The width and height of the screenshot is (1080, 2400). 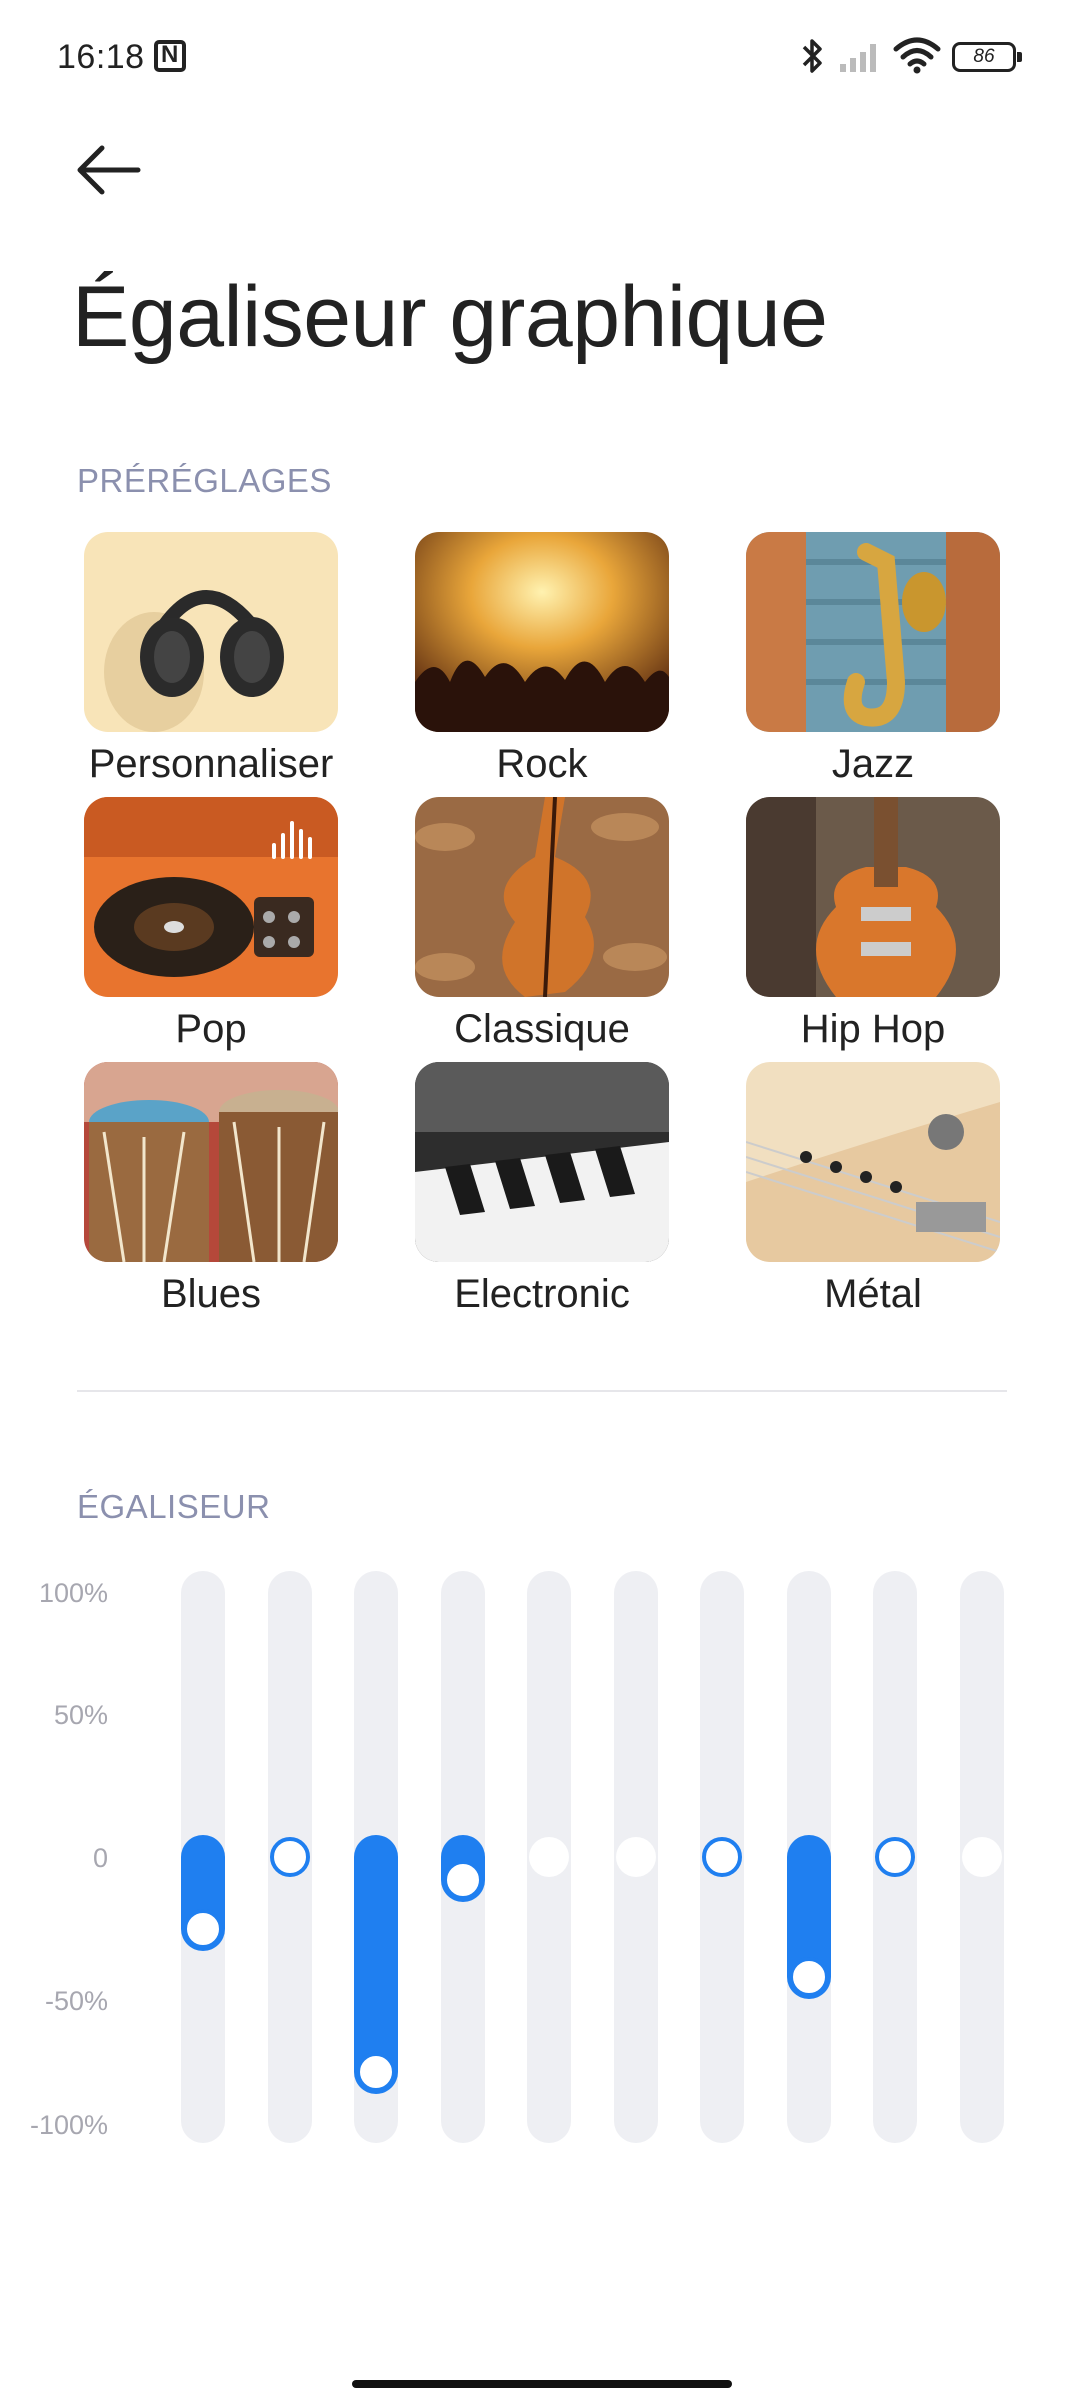 I want to click on preset-label: Classique, so click(x=542, y=1029).